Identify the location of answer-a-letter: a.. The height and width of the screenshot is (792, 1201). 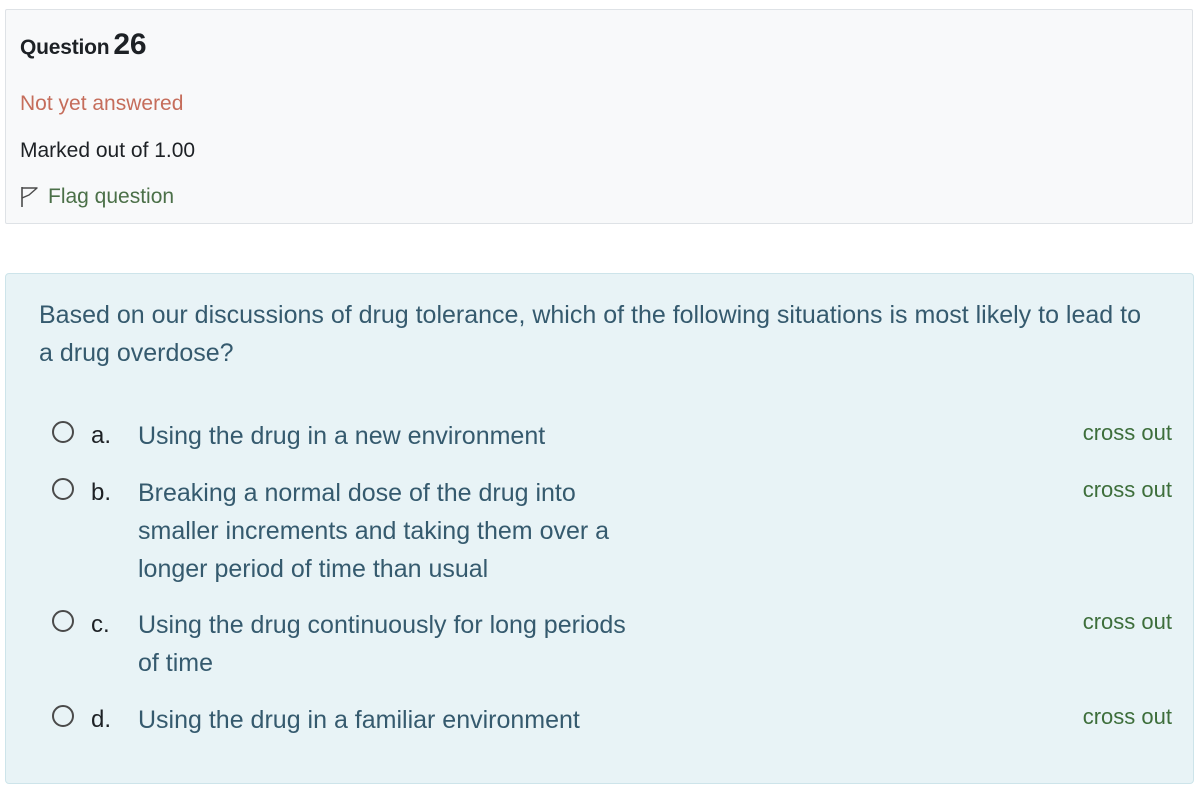
(101, 435).